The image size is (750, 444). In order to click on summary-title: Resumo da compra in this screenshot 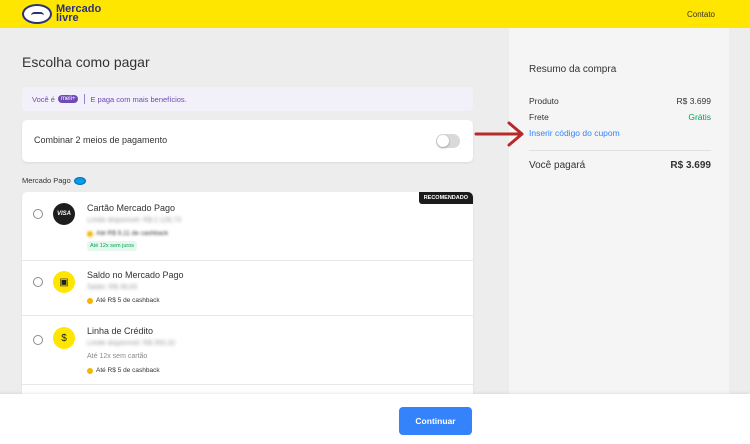, I will do `click(573, 69)`.